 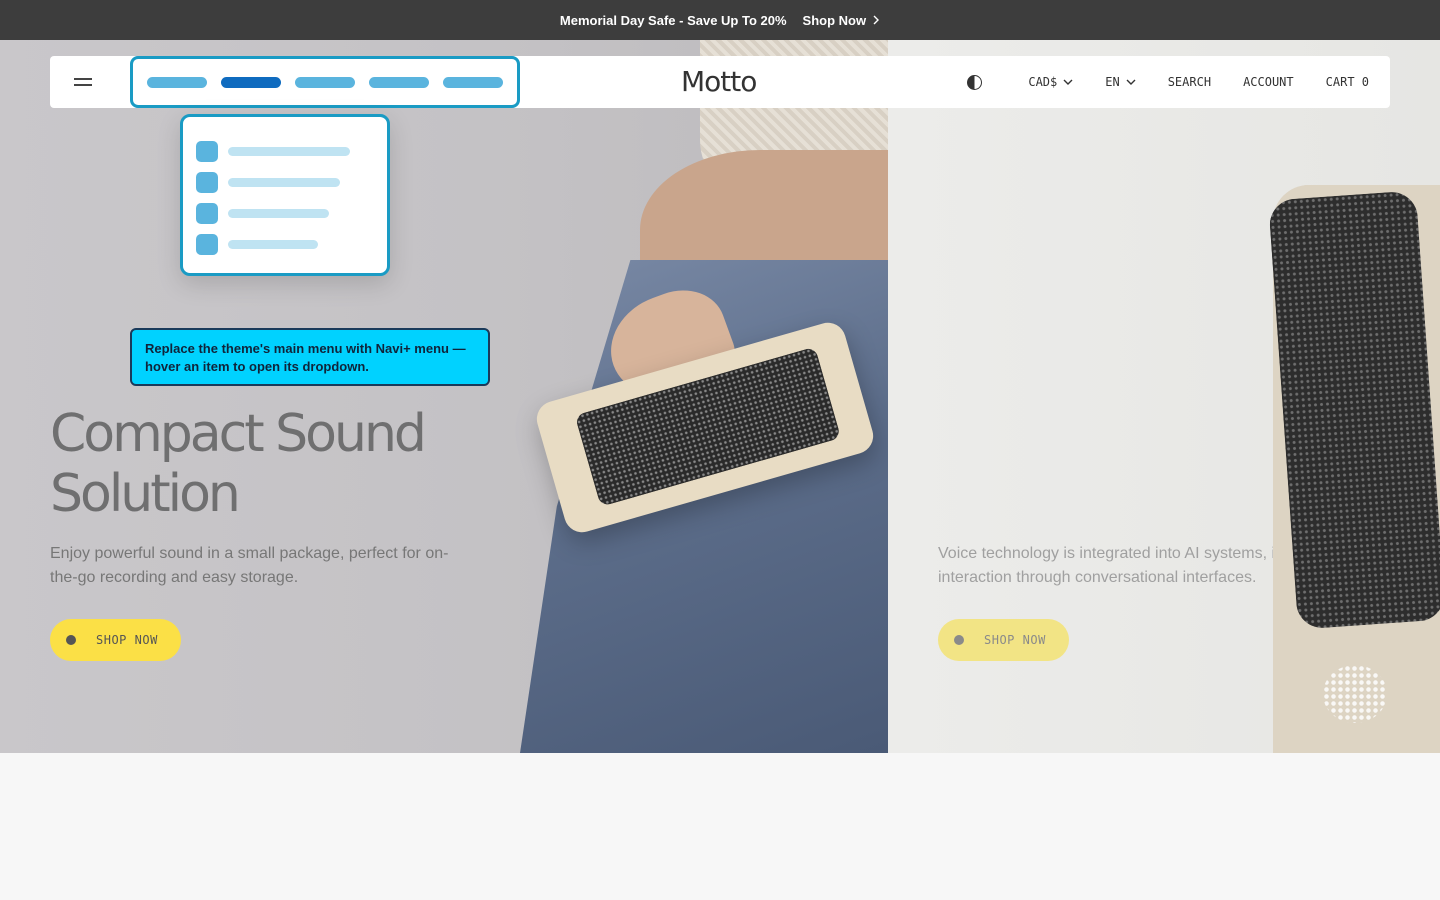 I want to click on language-selector: EN, so click(x=1120, y=82).